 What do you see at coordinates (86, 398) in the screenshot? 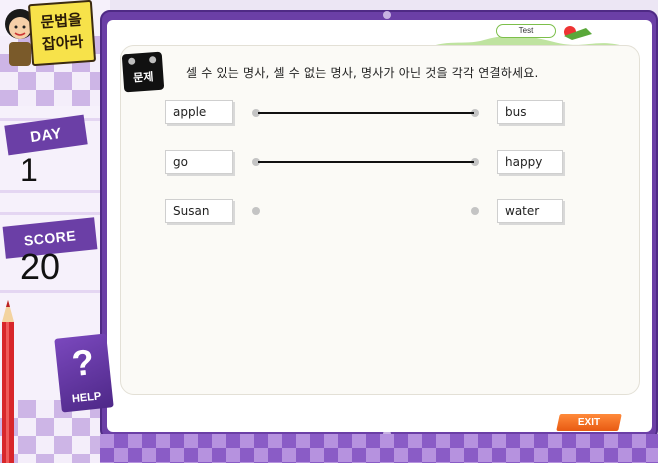
I see `help-label: HELP` at bounding box center [86, 398].